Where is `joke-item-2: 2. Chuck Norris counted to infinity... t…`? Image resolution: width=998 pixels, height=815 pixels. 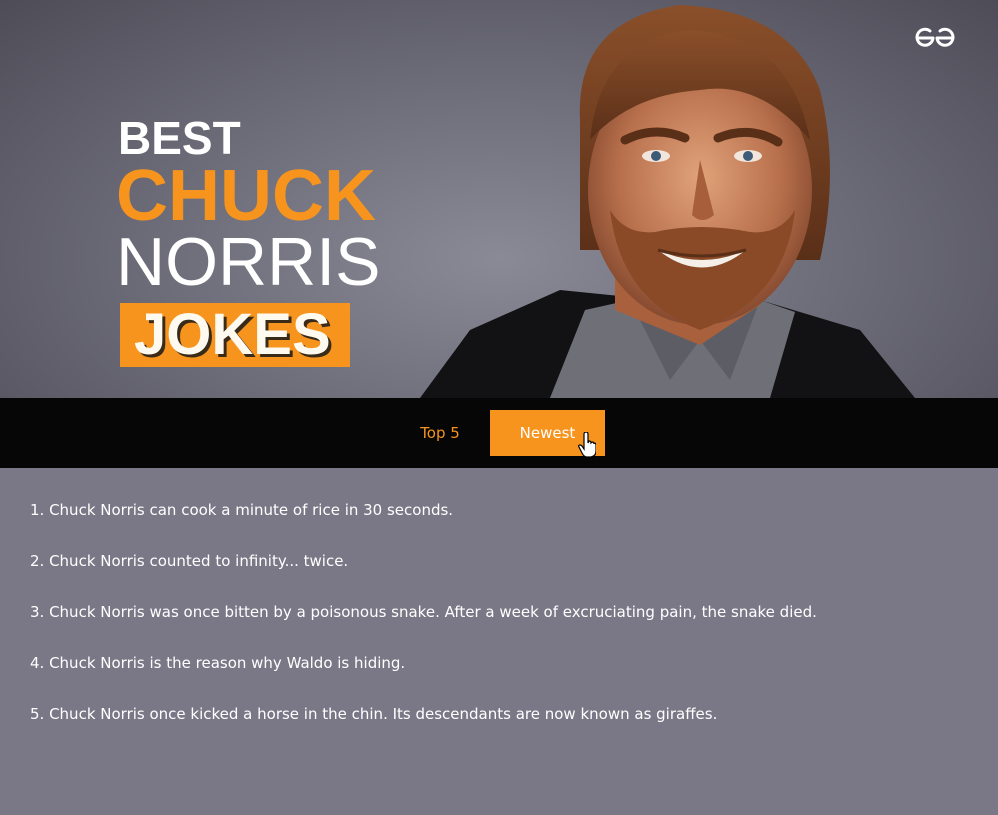
joke-item-2: 2. Chuck Norris counted to infinity... t… is located at coordinates (189, 561).